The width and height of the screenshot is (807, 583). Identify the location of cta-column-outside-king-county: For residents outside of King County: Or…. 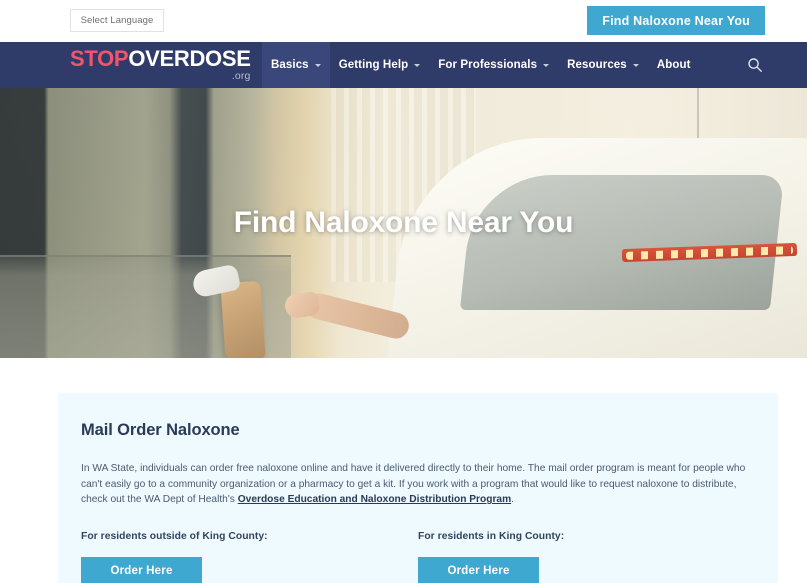
(249, 557).